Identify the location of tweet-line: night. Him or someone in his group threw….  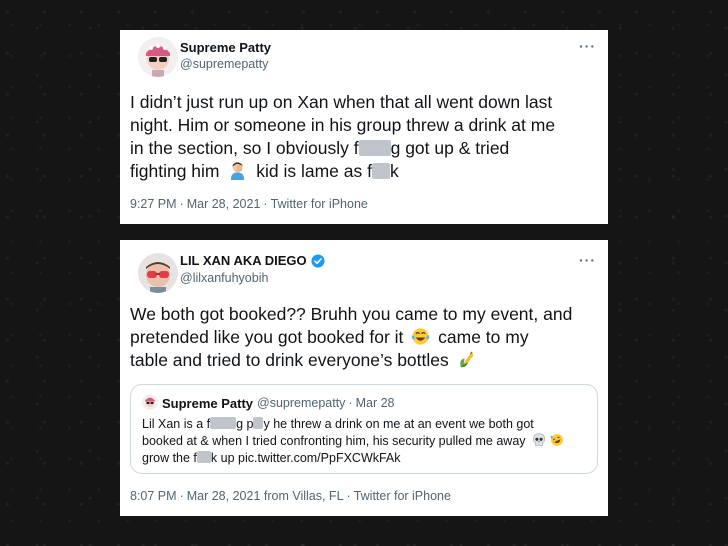
(343, 125).